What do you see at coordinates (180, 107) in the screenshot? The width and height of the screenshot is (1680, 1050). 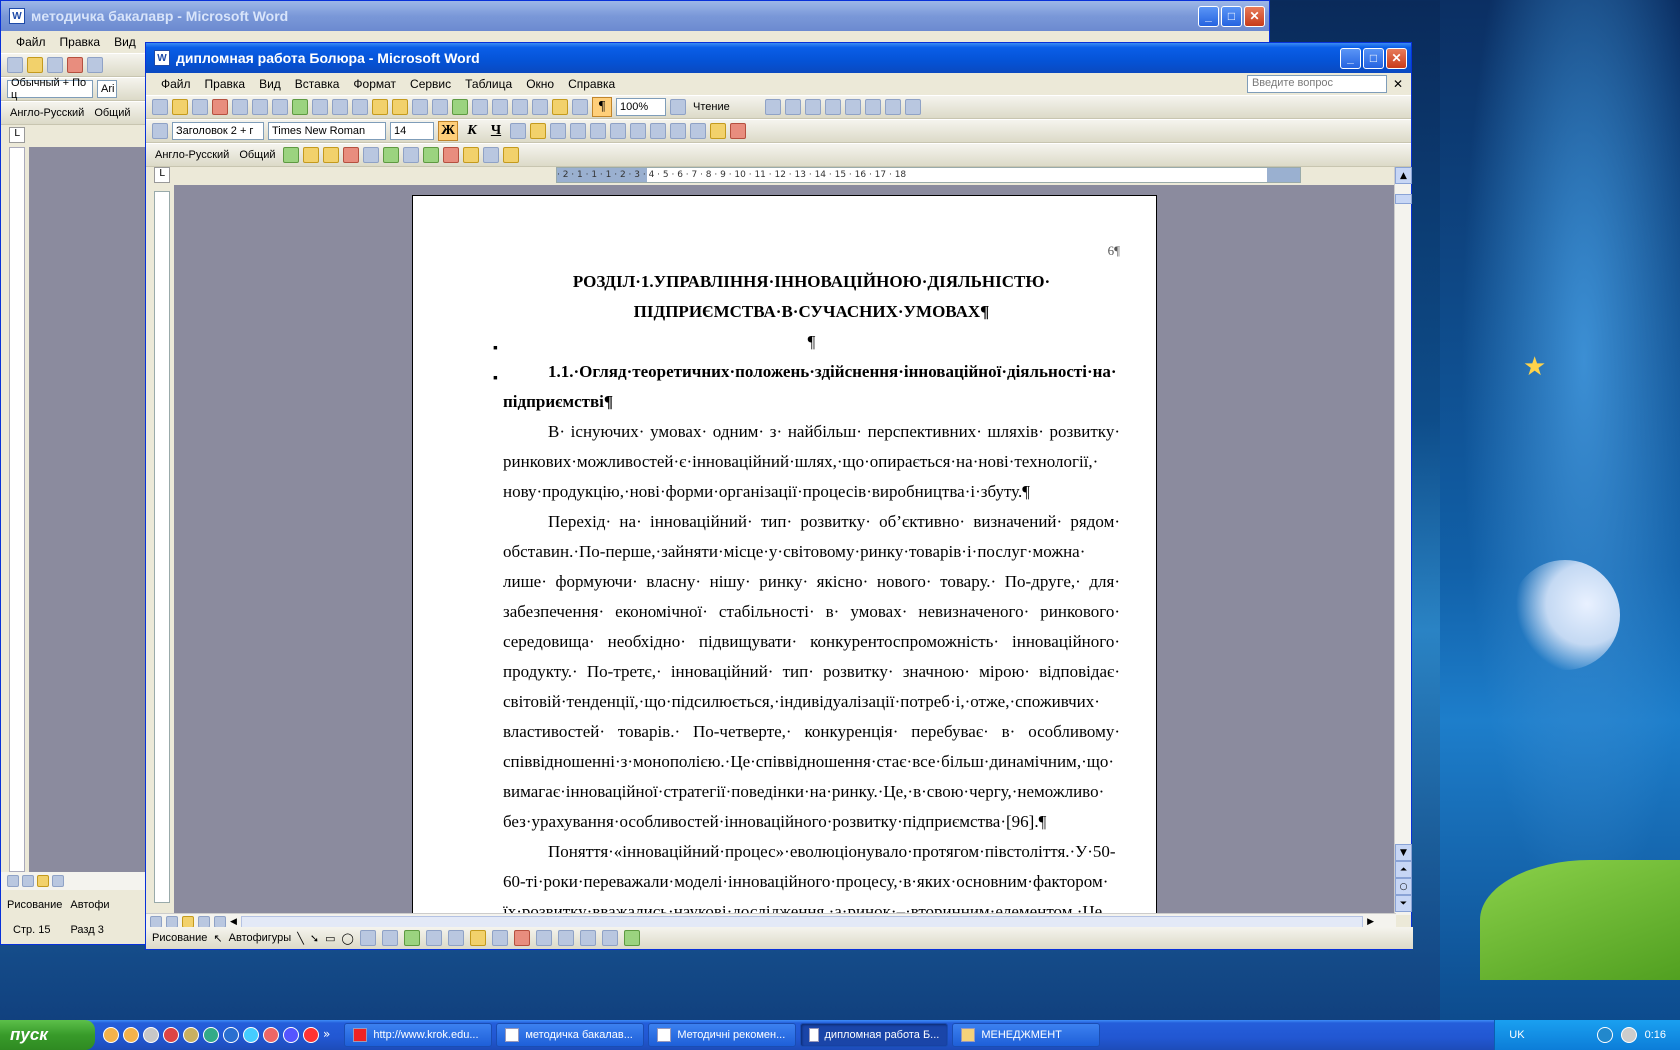 I see `open-icon` at bounding box center [180, 107].